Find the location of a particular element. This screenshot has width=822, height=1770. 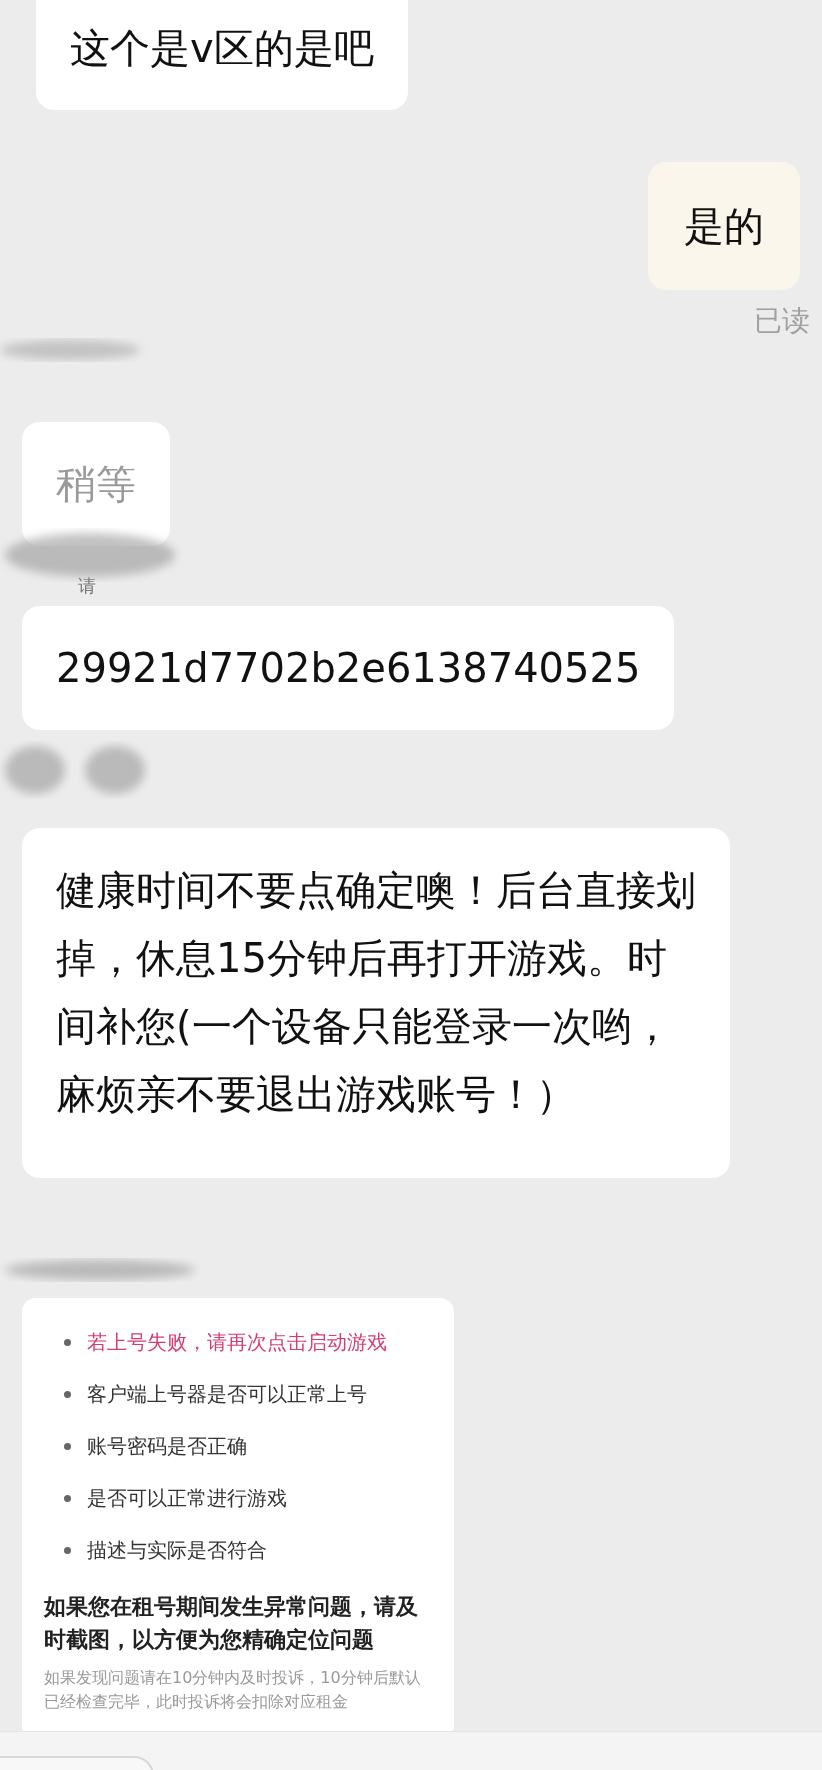

notice-text: 如果您在租号期间发生异常问题，请及时截图，以方便为您精确定位问题 is located at coordinates (231, 1623).